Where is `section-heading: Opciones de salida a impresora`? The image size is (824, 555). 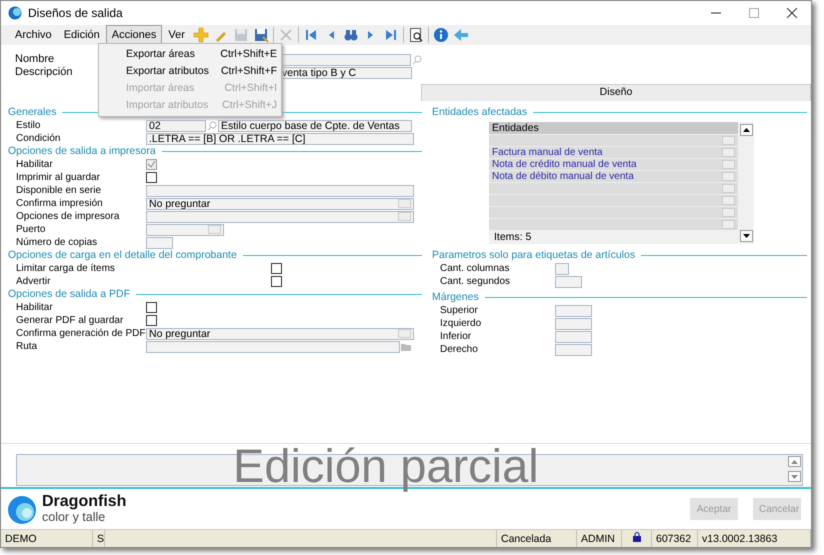 section-heading: Opciones de salida a impresora is located at coordinates (82, 151).